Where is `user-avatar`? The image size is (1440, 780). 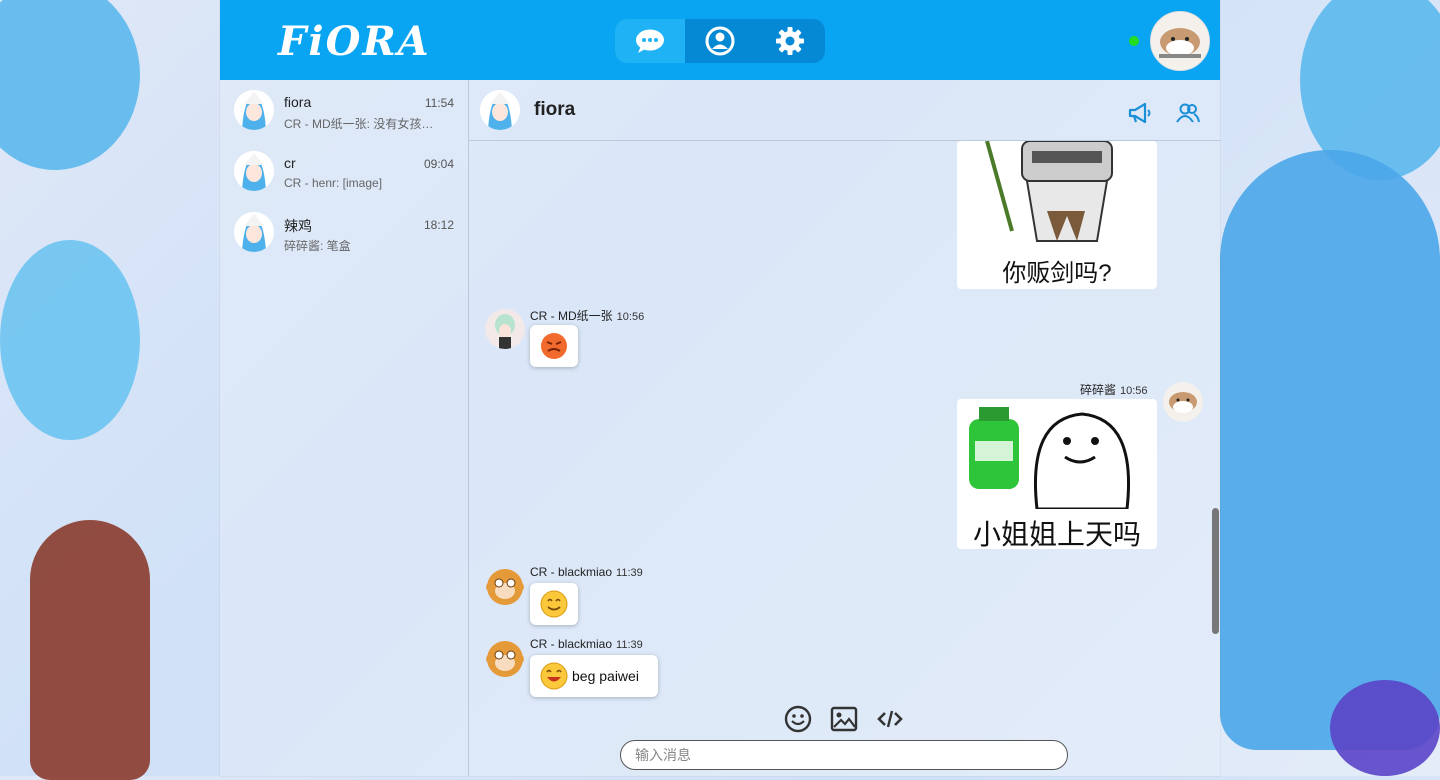
user-avatar is located at coordinates (1180, 41).